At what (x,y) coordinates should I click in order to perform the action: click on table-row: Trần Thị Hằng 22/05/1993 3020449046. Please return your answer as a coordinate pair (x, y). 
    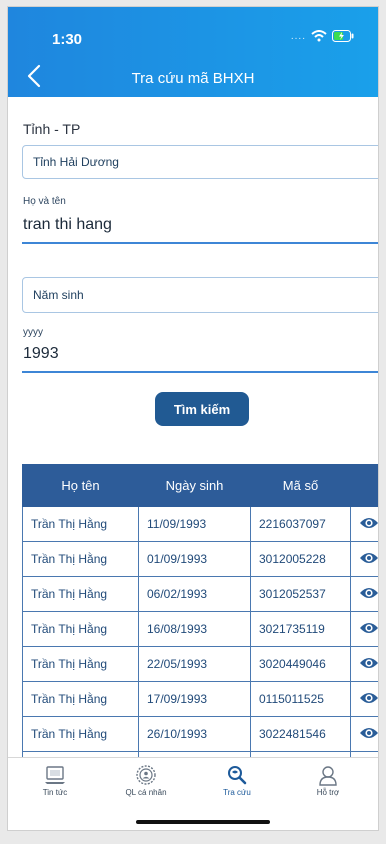
    Looking at the image, I should click on (200, 664).